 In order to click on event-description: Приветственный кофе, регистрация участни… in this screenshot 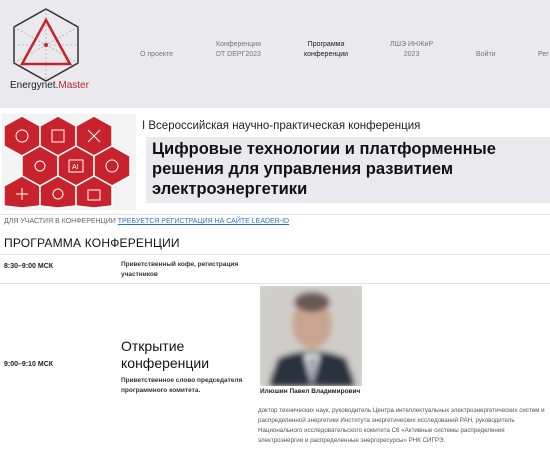, I will do `click(180, 269)`.